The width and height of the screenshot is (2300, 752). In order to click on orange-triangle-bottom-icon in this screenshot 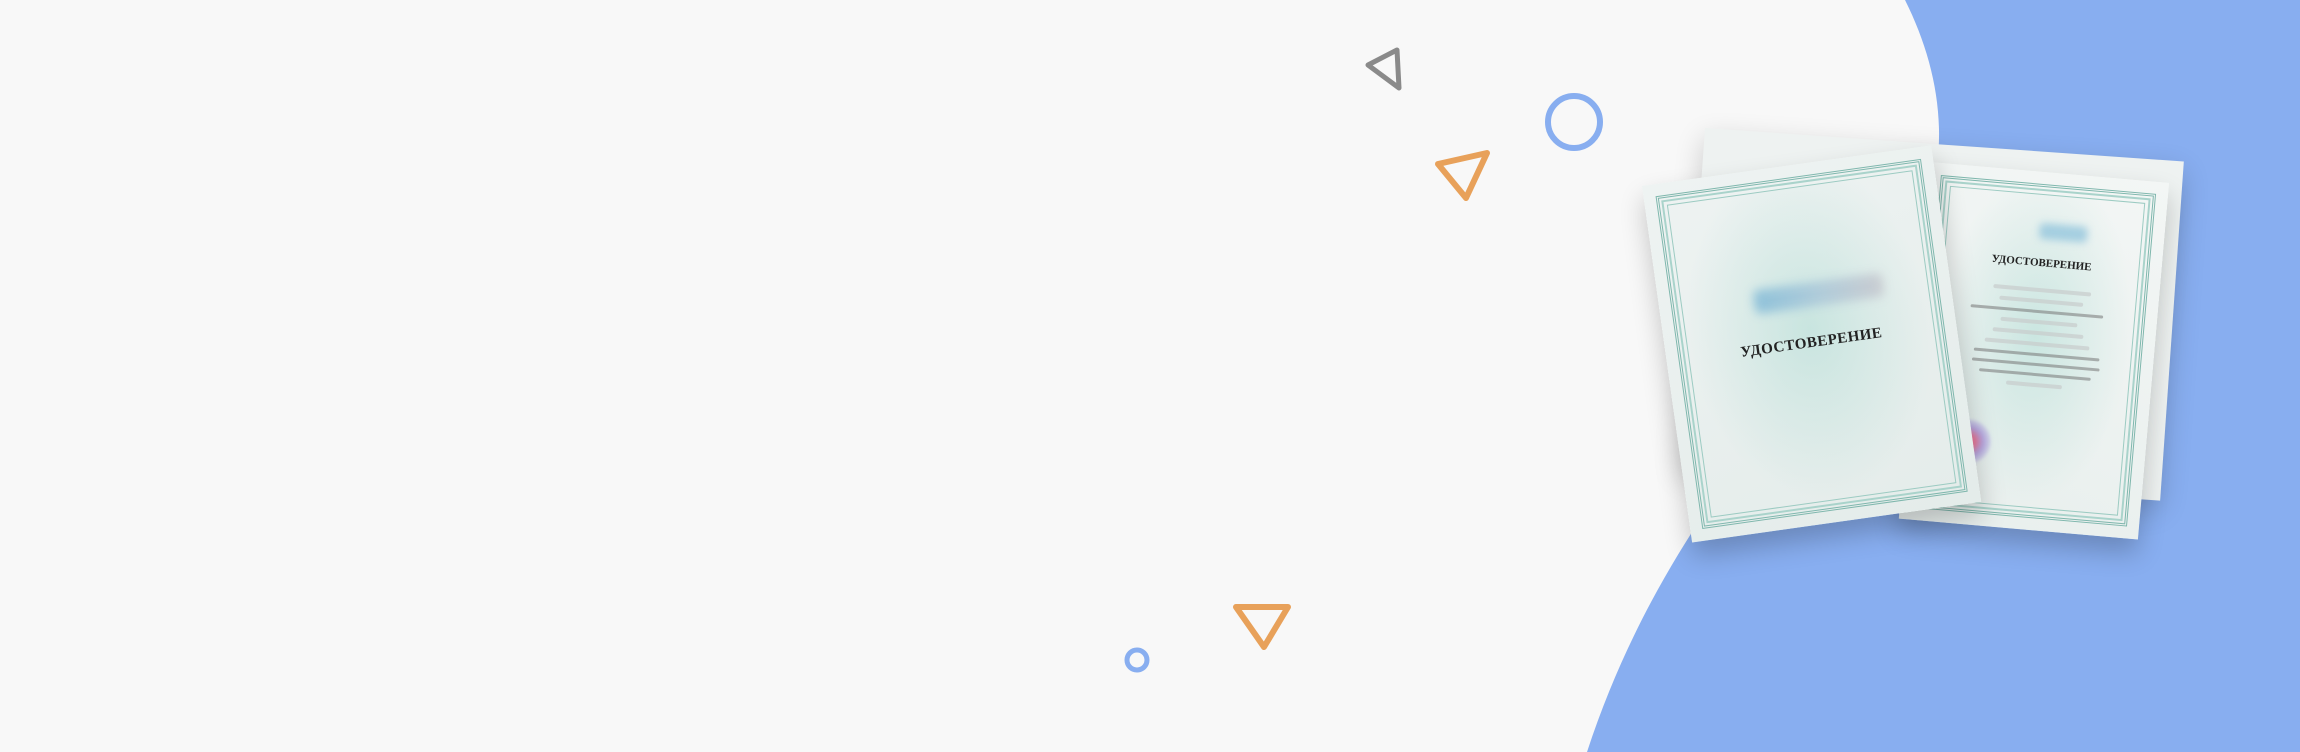, I will do `click(1262, 627)`.